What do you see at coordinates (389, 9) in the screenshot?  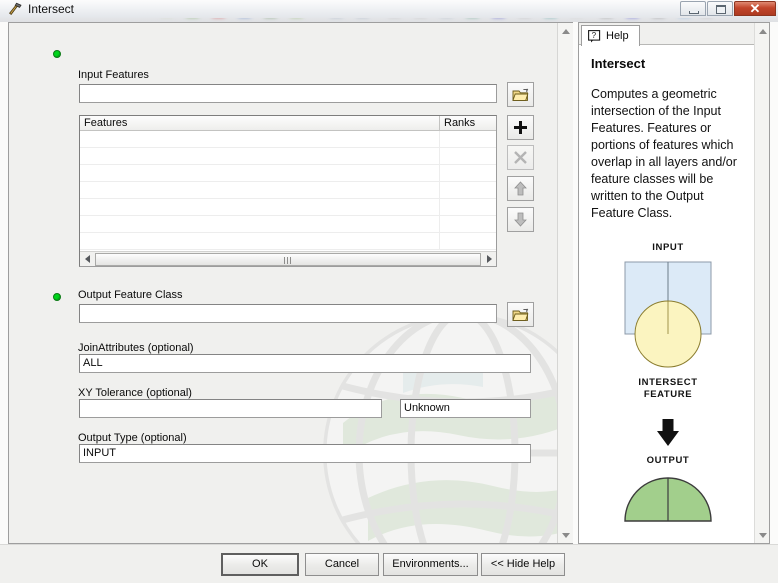 I see `window-titlebar: Intersect ✕` at bounding box center [389, 9].